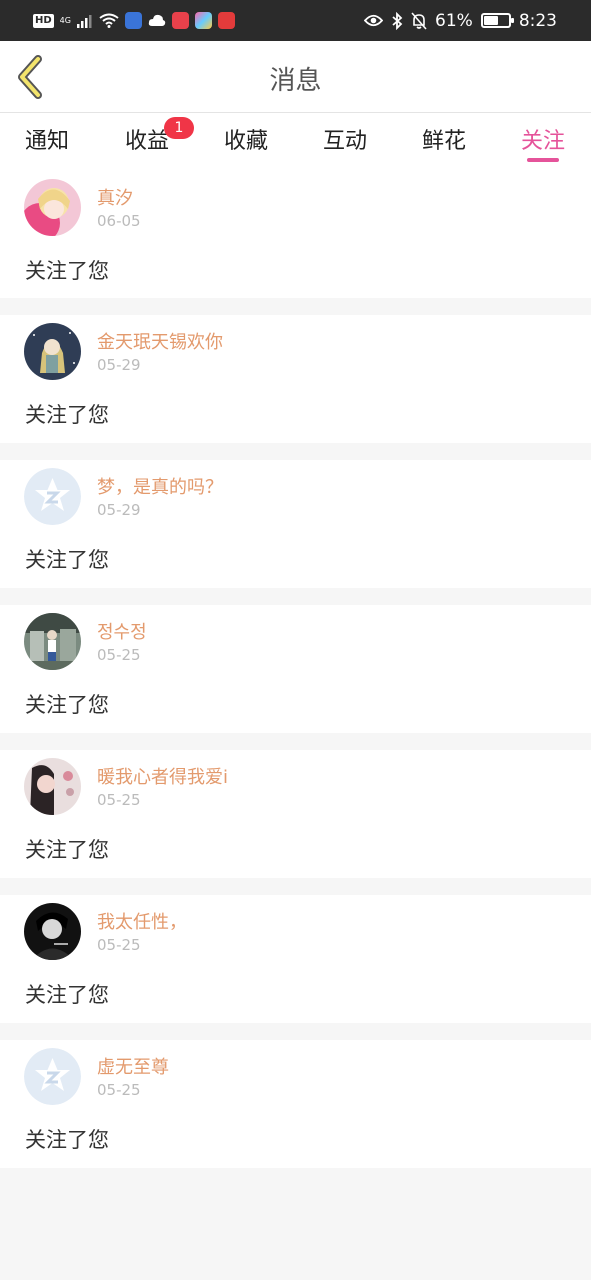 This screenshot has width=591, height=1280. I want to click on unread-badge: 1, so click(179, 128).